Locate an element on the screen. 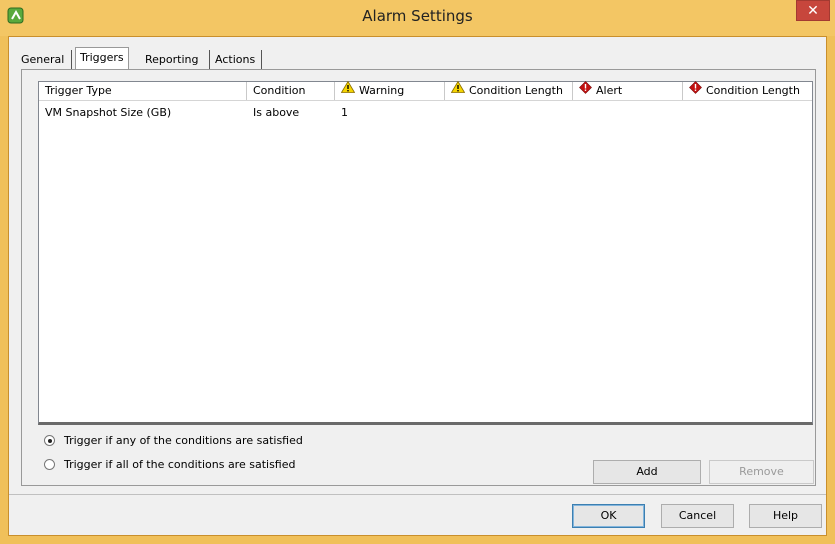  title-bar: Alarm Settings ✕ is located at coordinates (417, 18).